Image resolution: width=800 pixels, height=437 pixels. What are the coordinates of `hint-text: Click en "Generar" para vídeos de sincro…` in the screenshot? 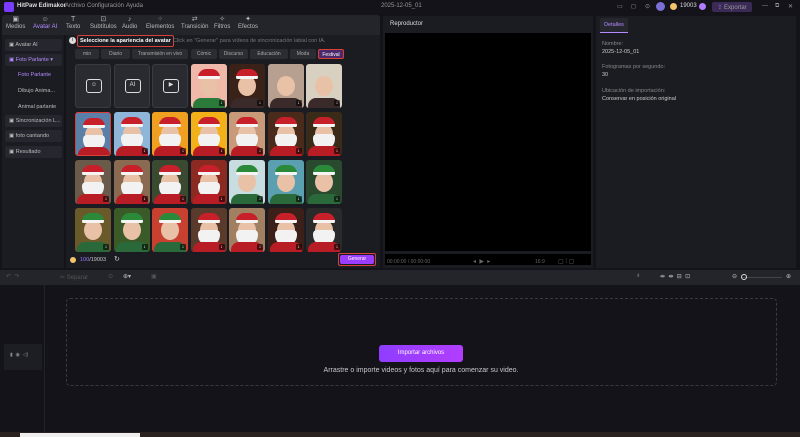 It's located at (249, 41).